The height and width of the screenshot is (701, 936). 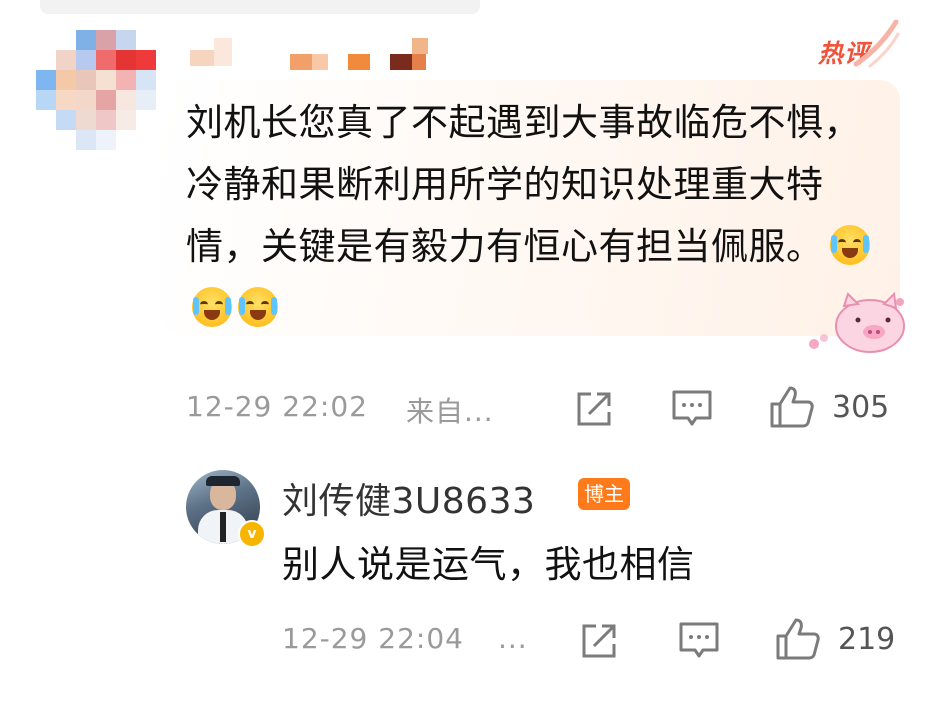 What do you see at coordinates (277, 406) in the screenshot?
I see `comment-timestamp: 12-29 22:02` at bounding box center [277, 406].